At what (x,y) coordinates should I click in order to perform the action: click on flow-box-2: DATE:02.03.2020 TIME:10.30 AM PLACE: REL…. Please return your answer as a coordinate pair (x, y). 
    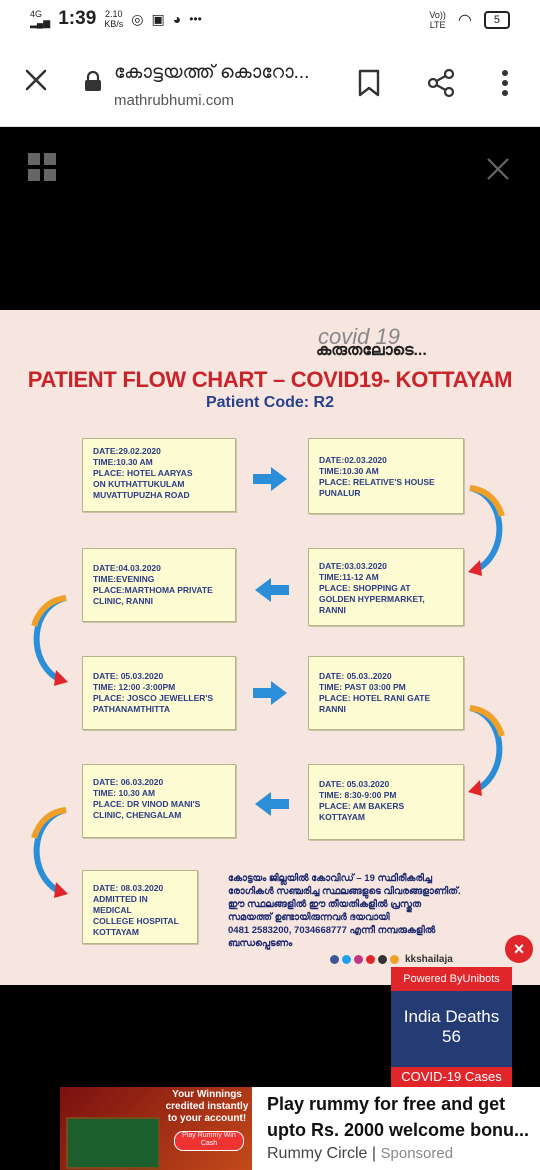
    Looking at the image, I should click on (386, 476).